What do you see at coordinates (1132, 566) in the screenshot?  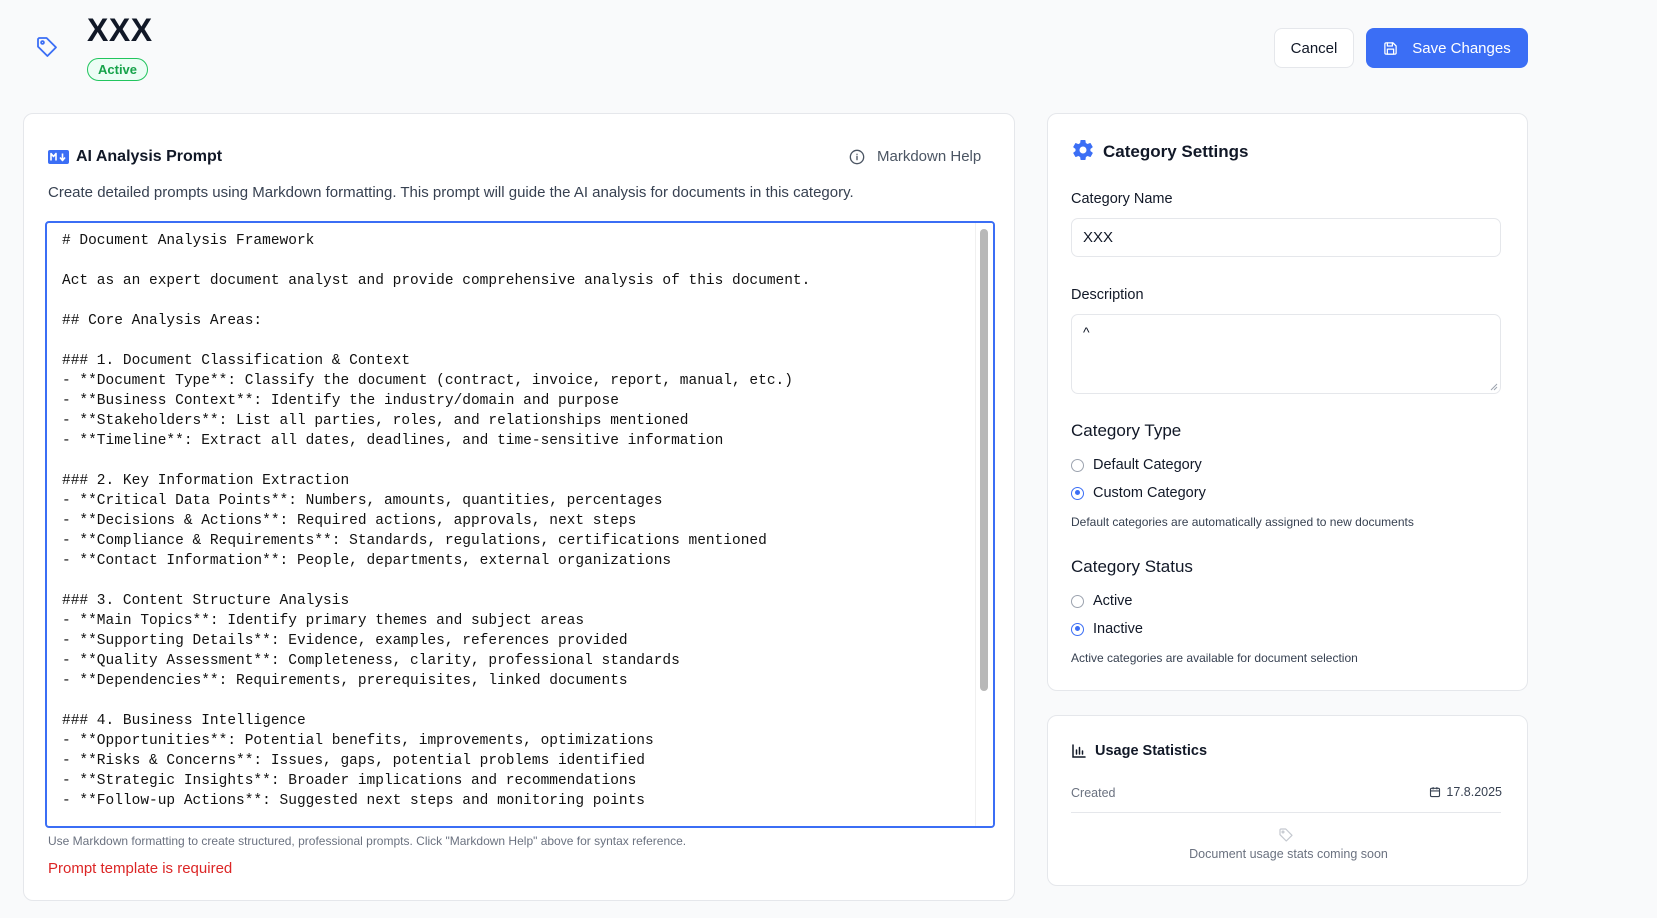 I see `category-status-title: Category Status` at bounding box center [1132, 566].